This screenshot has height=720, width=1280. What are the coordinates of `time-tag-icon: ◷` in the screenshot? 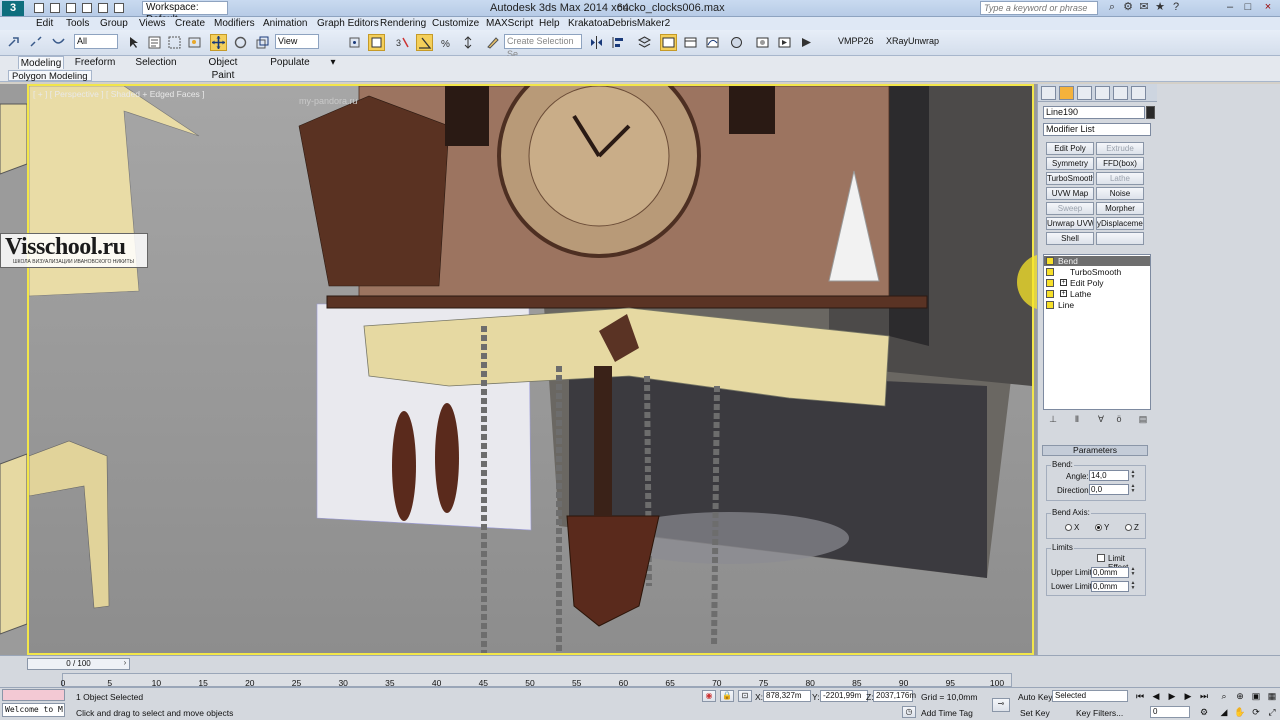 It's located at (909, 712).